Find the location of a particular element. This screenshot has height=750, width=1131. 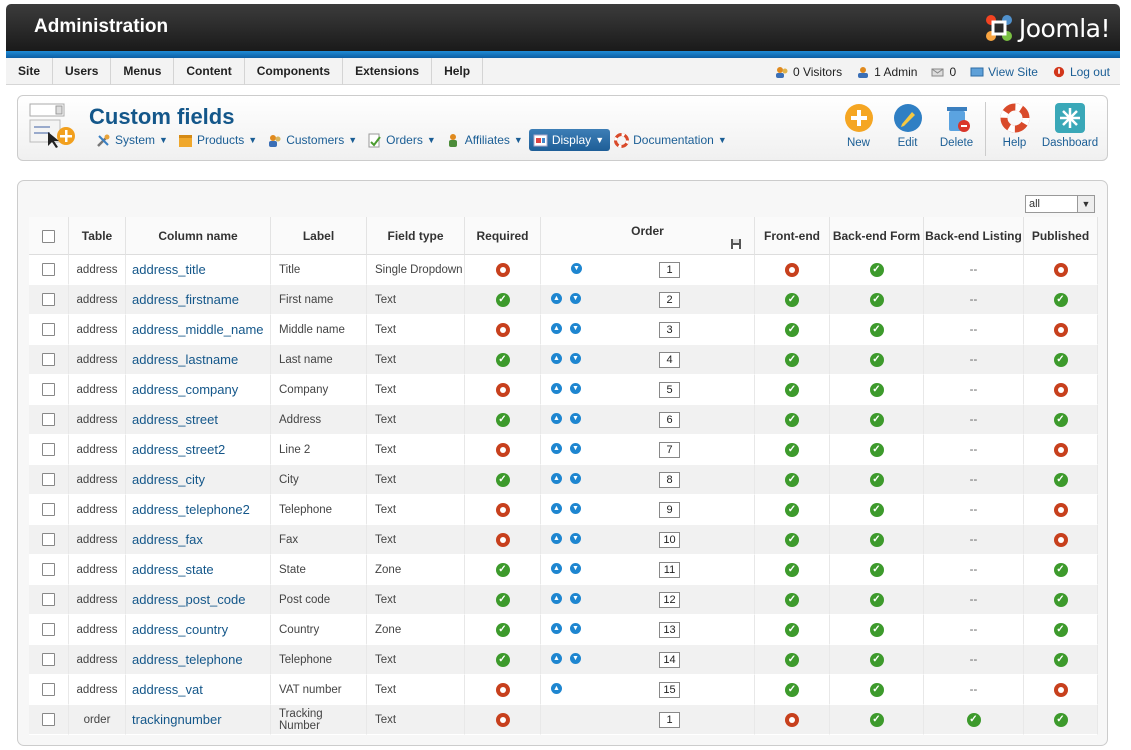

order-input: 7 is located at coordinates (669, 450).